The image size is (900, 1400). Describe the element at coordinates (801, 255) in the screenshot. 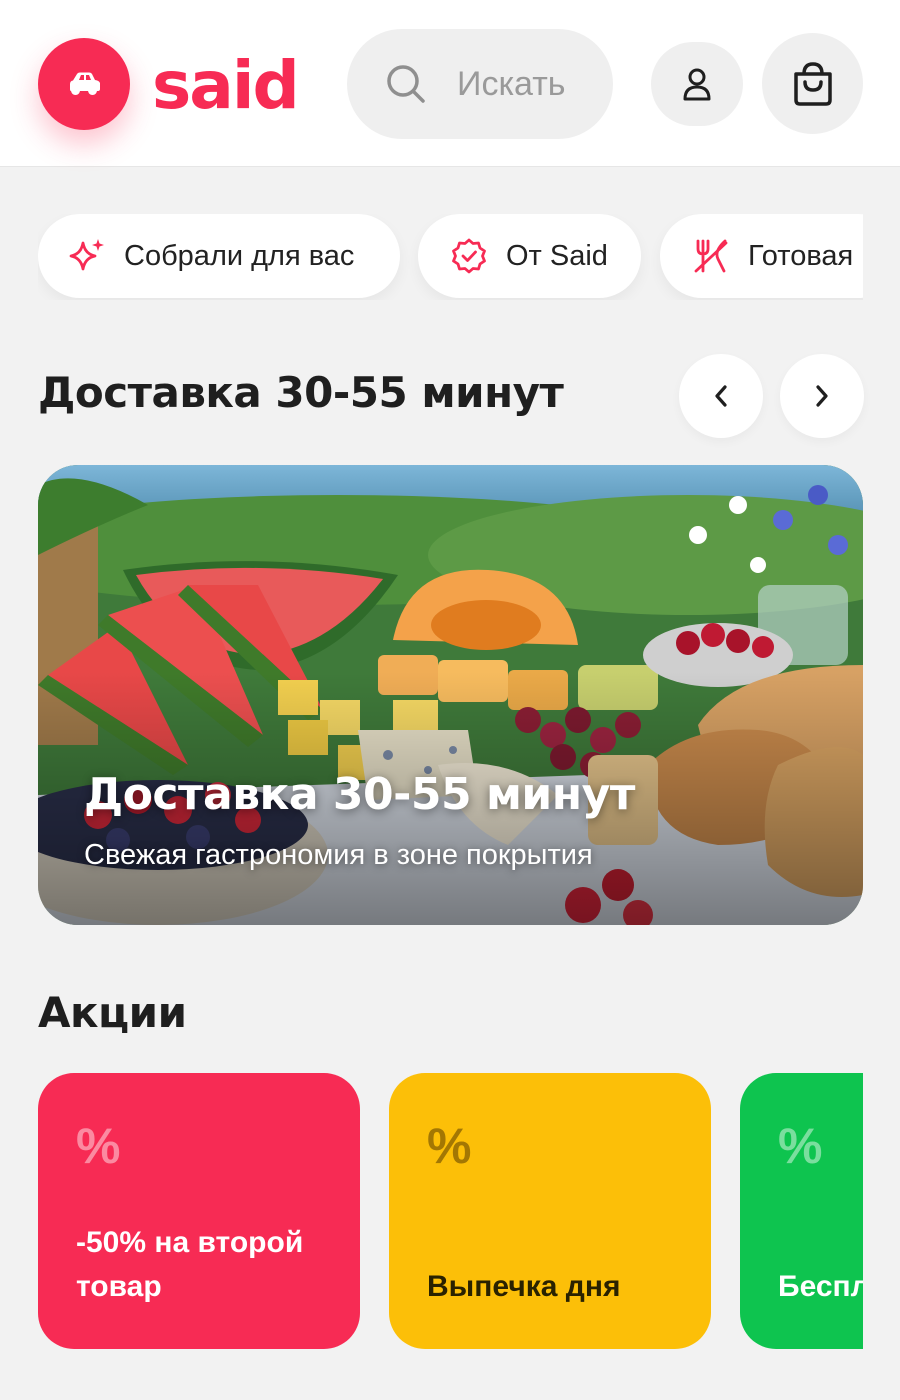

I see `chip-label: Готовая` at that location.